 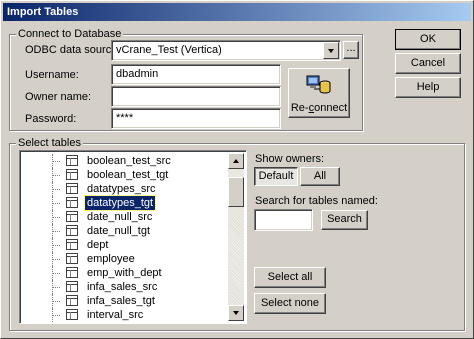 I want to click on show-owners-label: Show owners:, so click(x=290, y=159).